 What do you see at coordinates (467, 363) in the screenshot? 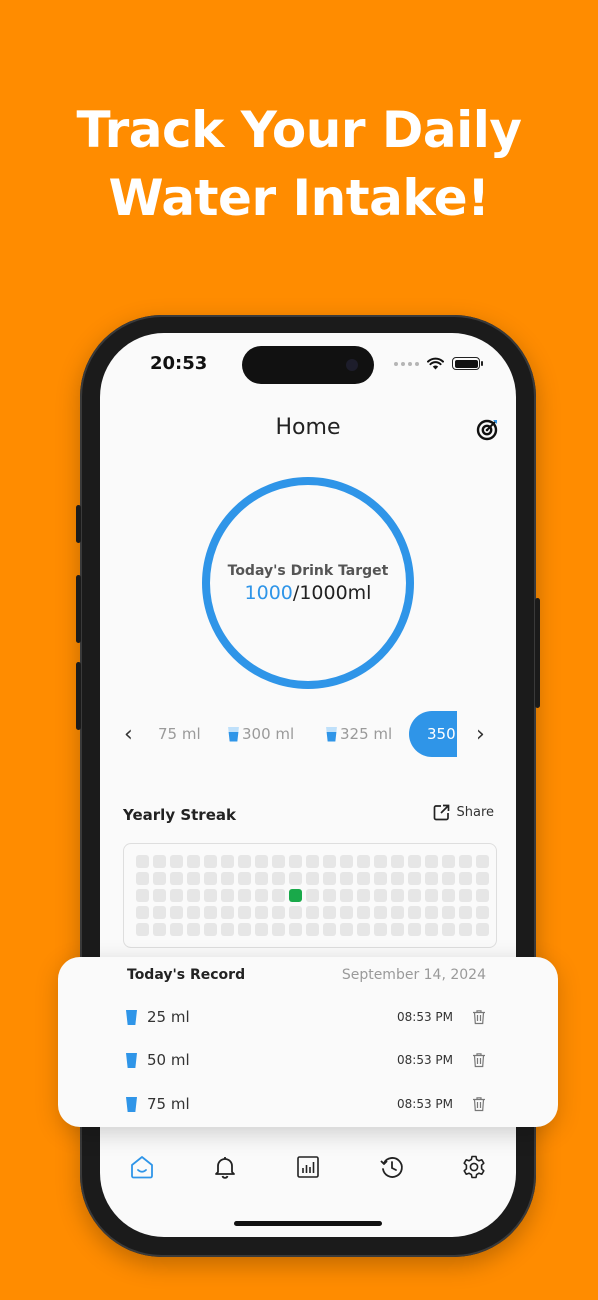
I see `battery-icon` at bounding box center [467, 363].